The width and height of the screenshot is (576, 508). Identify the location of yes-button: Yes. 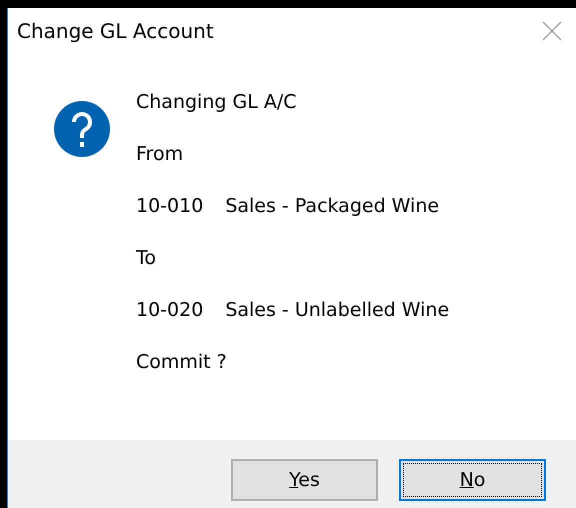
(304, 480).